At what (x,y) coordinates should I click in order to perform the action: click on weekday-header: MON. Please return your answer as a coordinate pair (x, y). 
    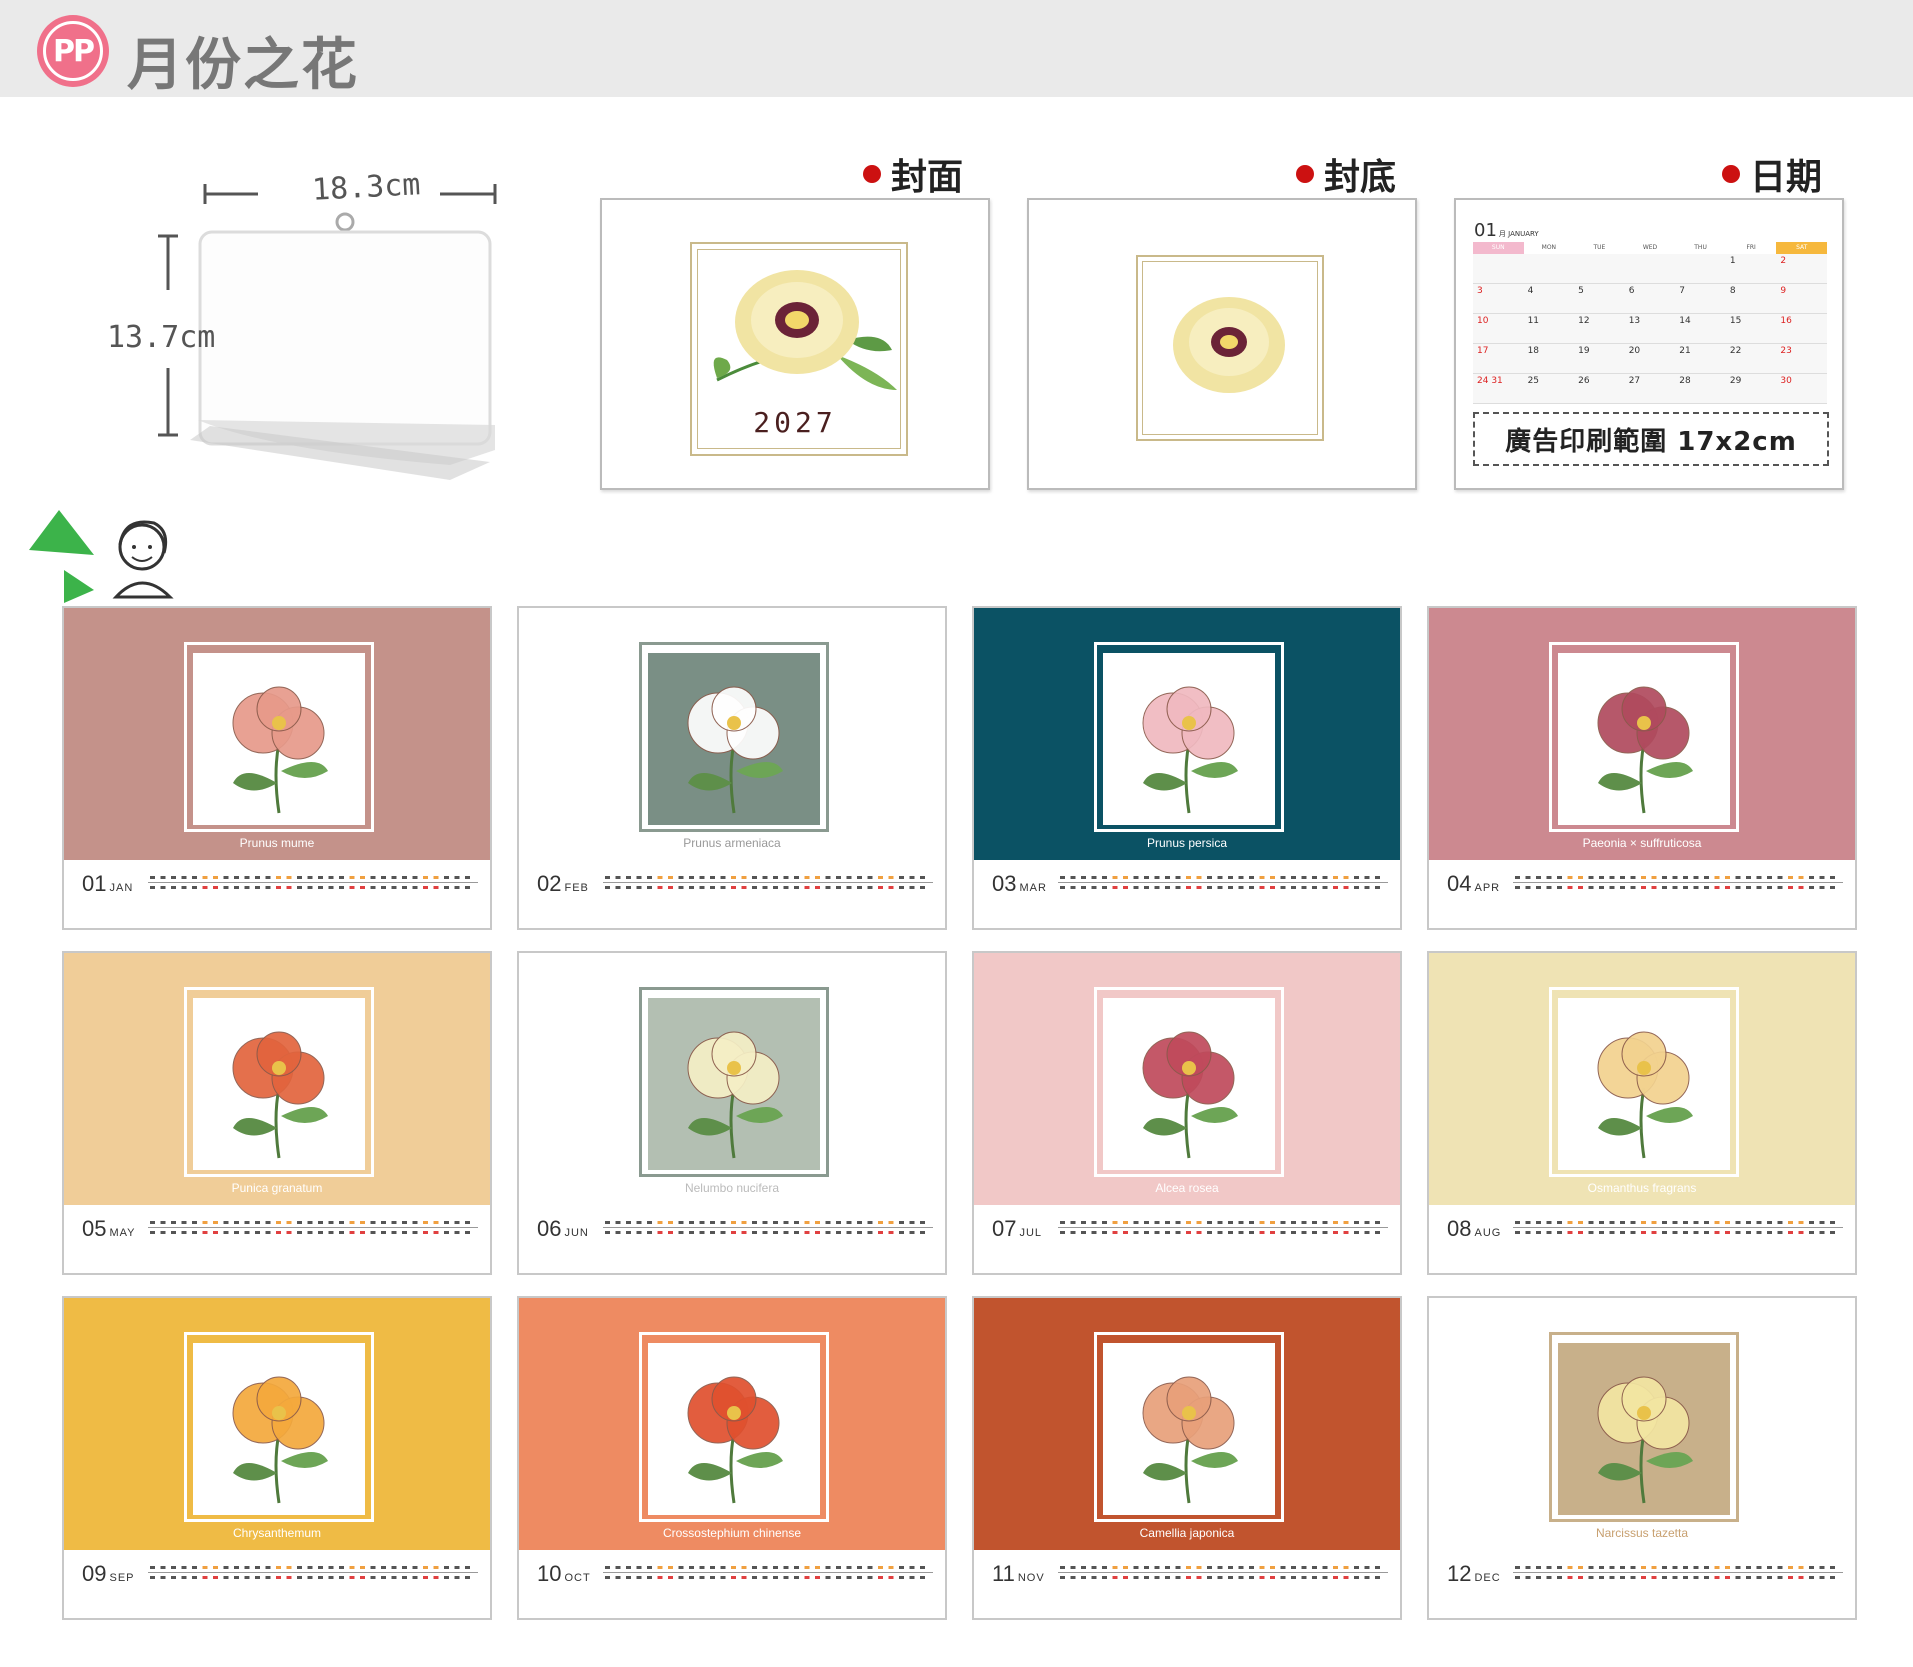
    Looking at the image, I should click on (1549, 247).